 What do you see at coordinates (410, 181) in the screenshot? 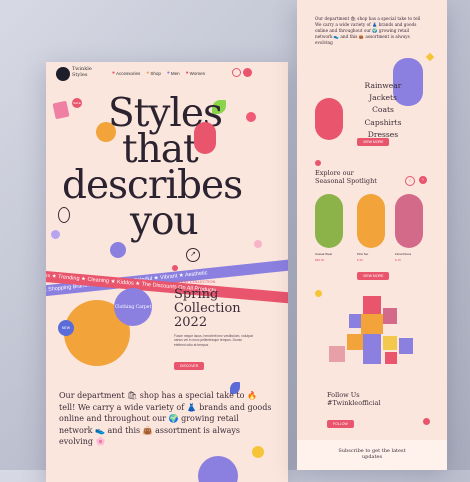
I see `prev-arrow: ‹` at bounding box center [410, 181].